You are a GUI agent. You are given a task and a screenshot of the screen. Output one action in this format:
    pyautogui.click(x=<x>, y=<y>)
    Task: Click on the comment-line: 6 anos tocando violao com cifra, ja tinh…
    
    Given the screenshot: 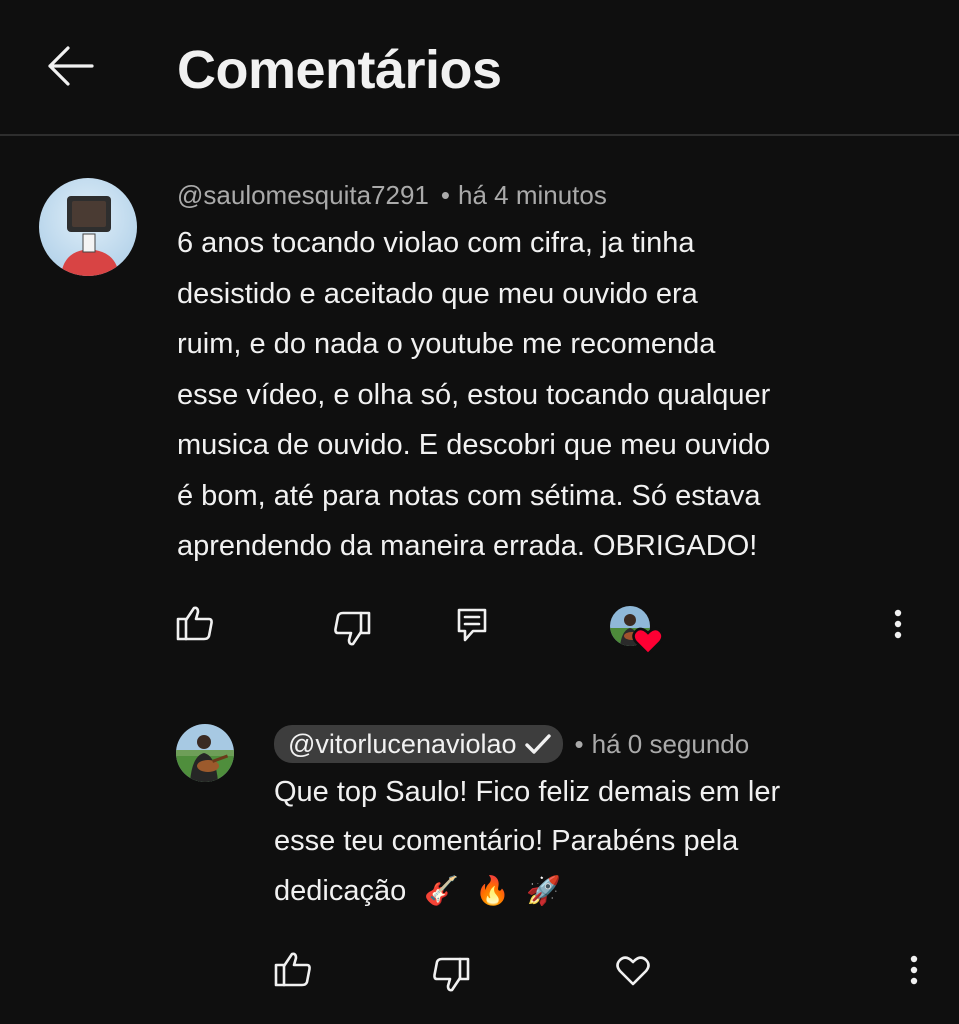 What is the action you would take?
    pyautogui.click(x=436, y=243)
    